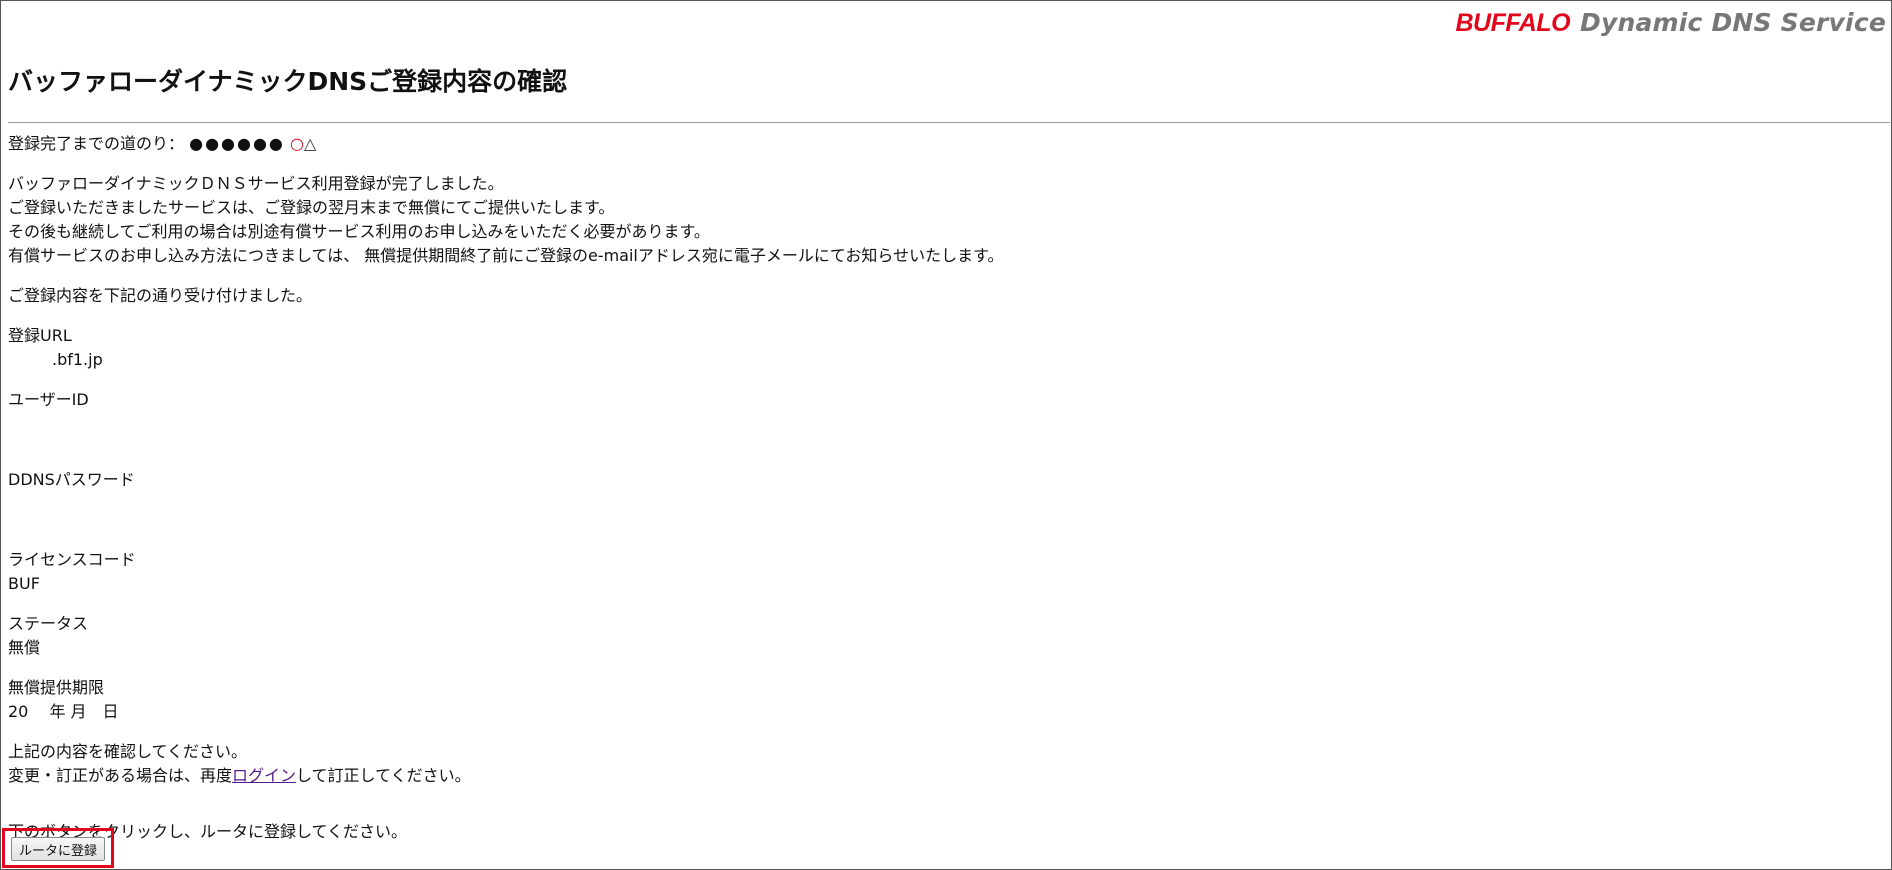 This screenshot has width=1892, height=870. I want to click on user-id-label: ユーザーID, so click(48, 399).